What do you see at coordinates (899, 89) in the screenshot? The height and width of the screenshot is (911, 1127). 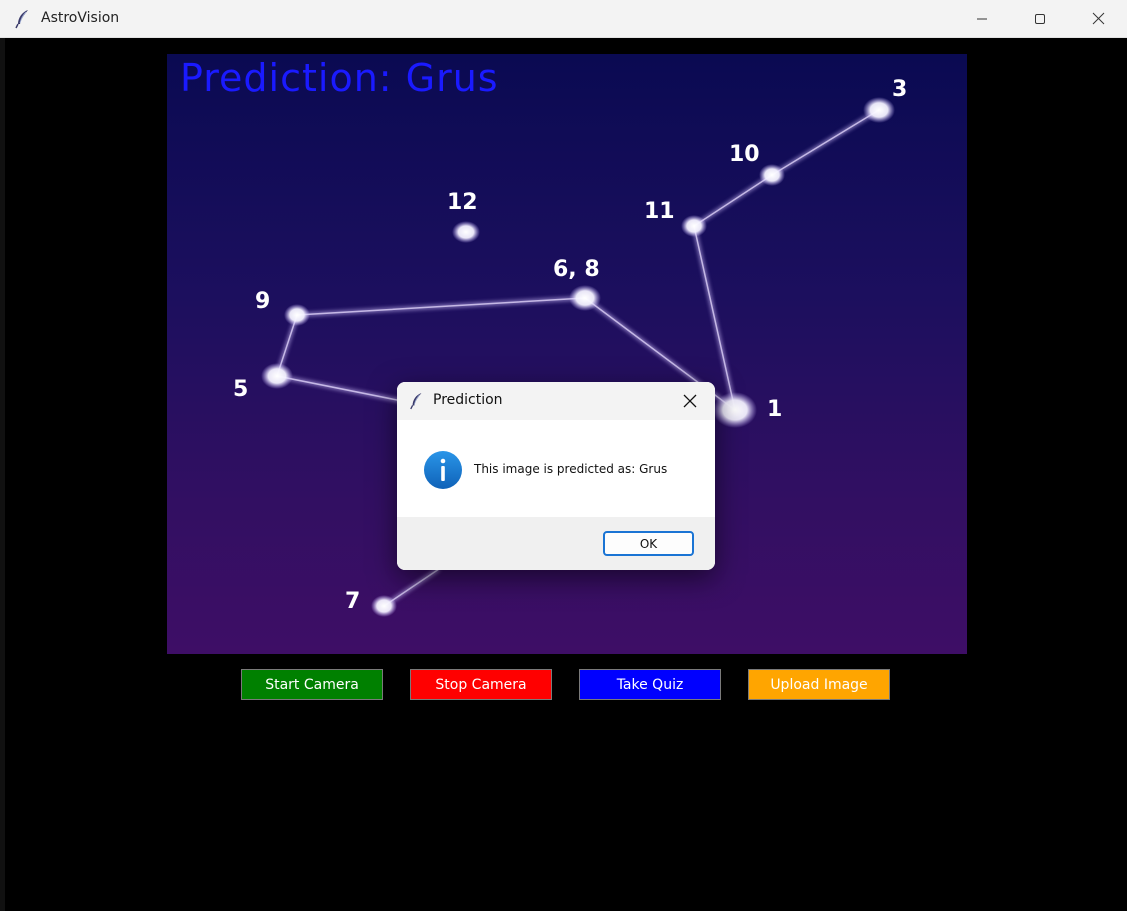 I see `star-label-3: 3` at bounding box center [899, 89].